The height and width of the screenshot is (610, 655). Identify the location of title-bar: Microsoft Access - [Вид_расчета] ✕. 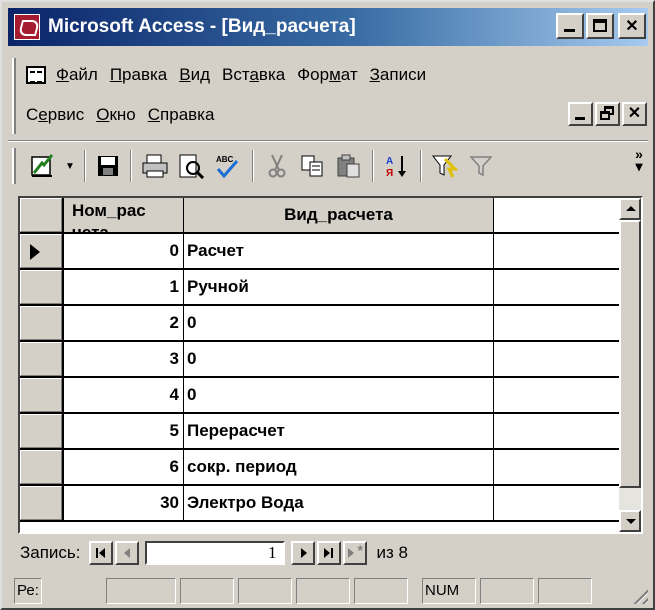
(328, 27).